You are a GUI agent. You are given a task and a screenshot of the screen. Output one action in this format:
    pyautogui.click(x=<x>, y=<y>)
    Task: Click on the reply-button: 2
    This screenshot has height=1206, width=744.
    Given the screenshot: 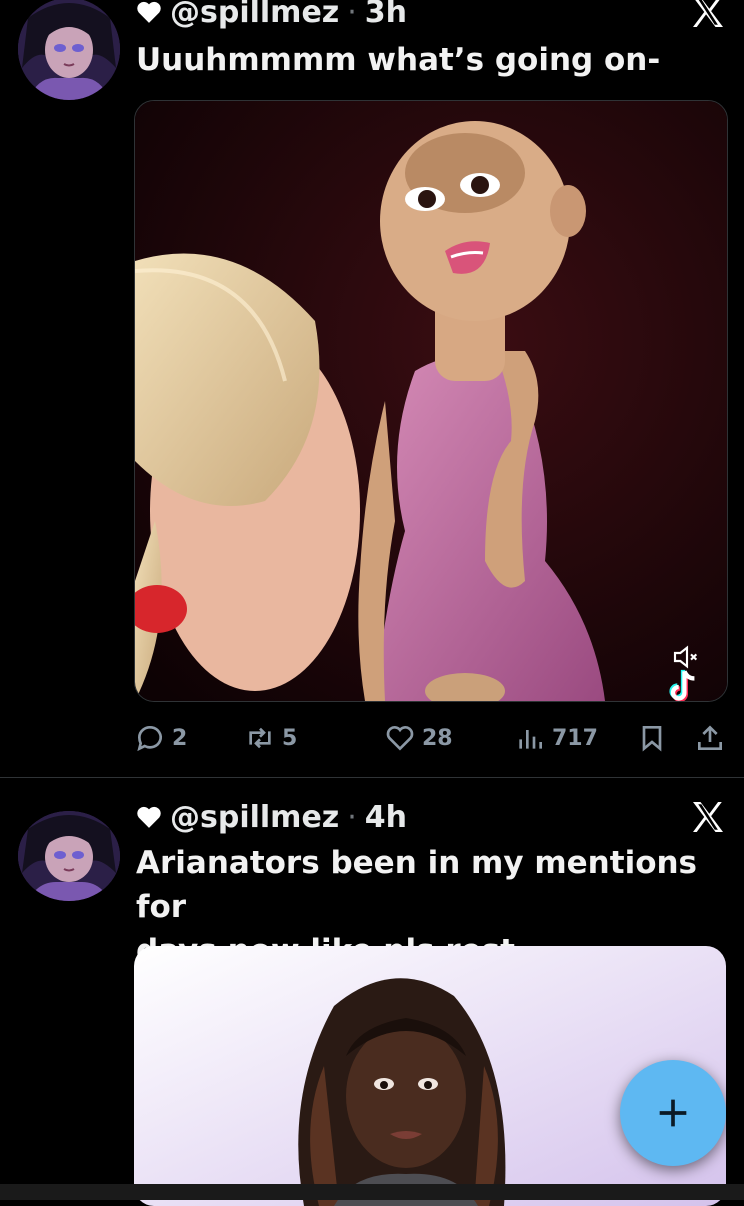 What is the action you would take?
    pyautogui.click(x=160, y=738)
    